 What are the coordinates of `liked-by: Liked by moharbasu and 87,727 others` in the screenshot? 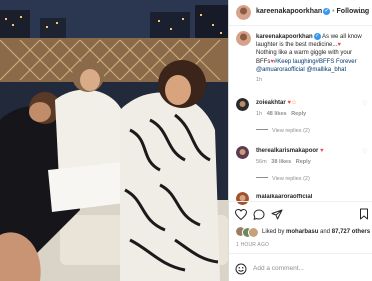 It's located at (316, 232).